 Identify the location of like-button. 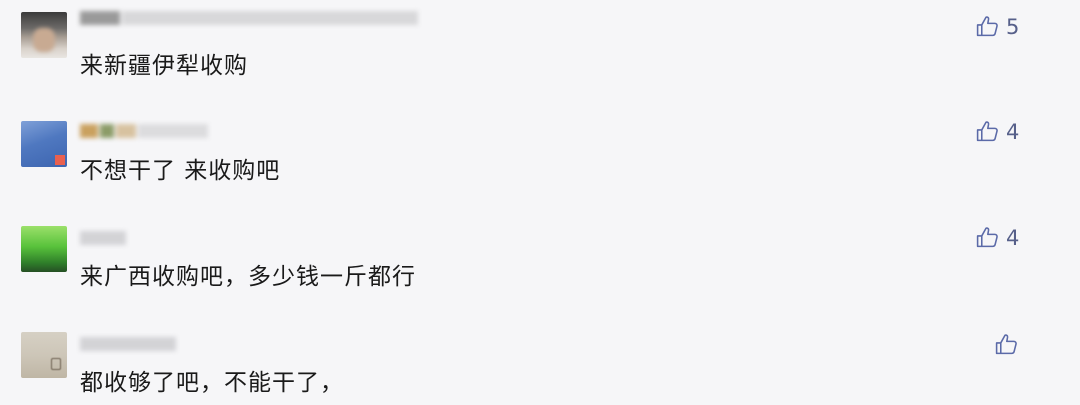
(1009, 344).